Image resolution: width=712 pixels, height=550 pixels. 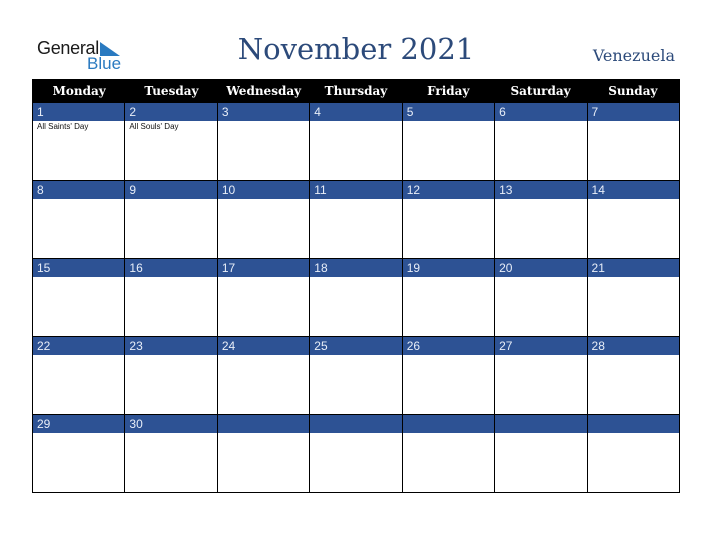 I want to click on day-number: 8, so click(x=79, y=190).